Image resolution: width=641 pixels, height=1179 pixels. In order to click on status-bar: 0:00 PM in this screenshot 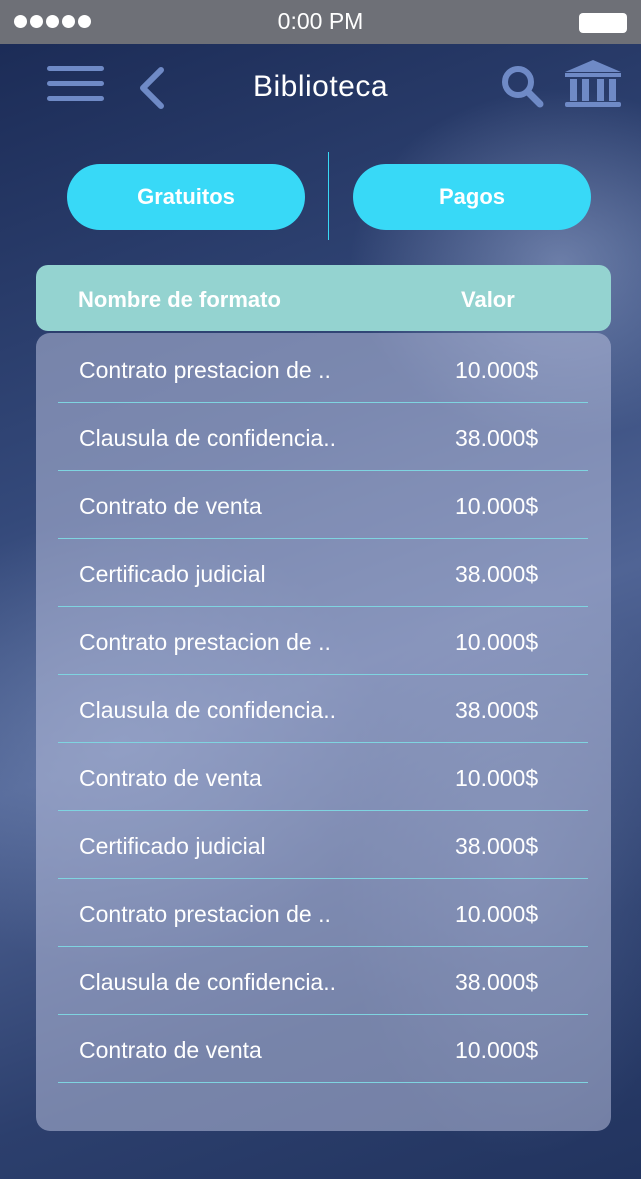, I will do `click(320, 22)`.